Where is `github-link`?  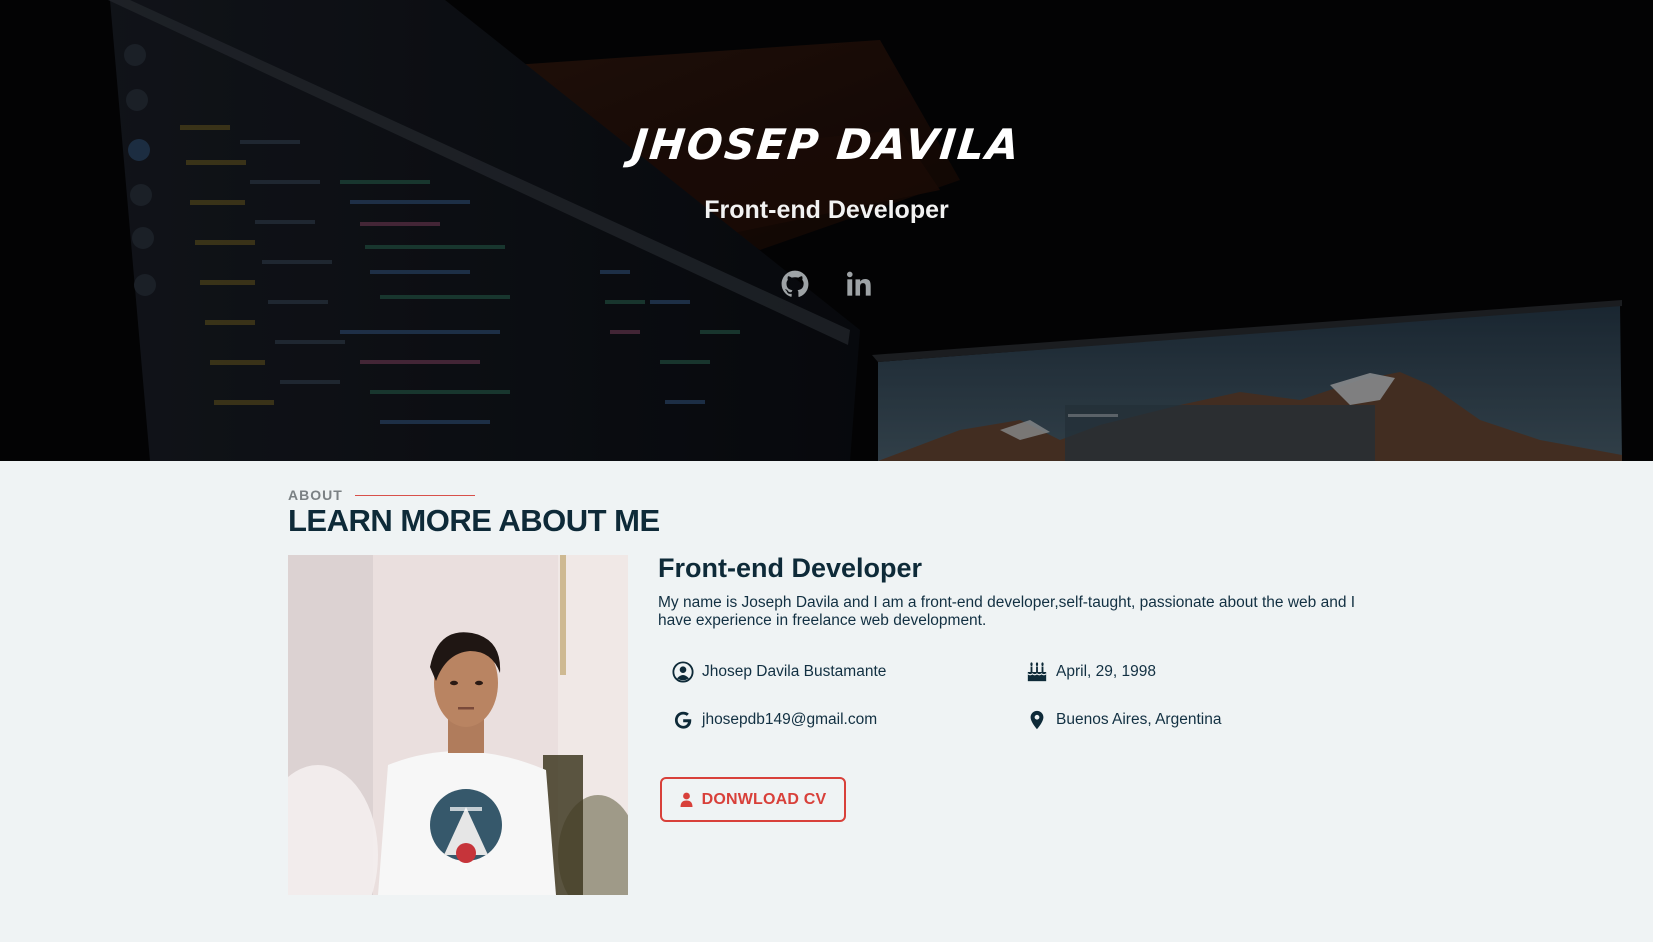 github-link is located at coordinates (795, 284).